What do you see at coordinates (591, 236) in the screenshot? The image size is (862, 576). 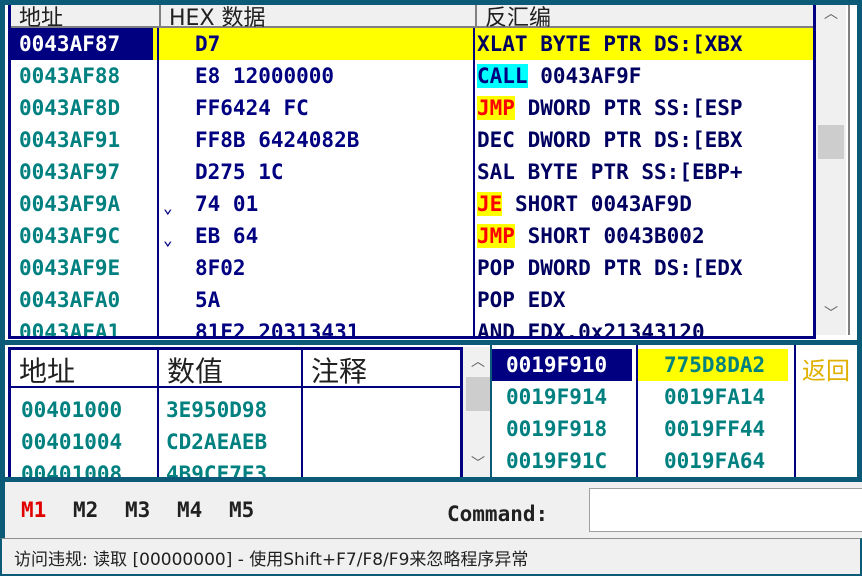 I see `instruction-text: JMP SHORT 0043B002` at bounding box center [591, 236].